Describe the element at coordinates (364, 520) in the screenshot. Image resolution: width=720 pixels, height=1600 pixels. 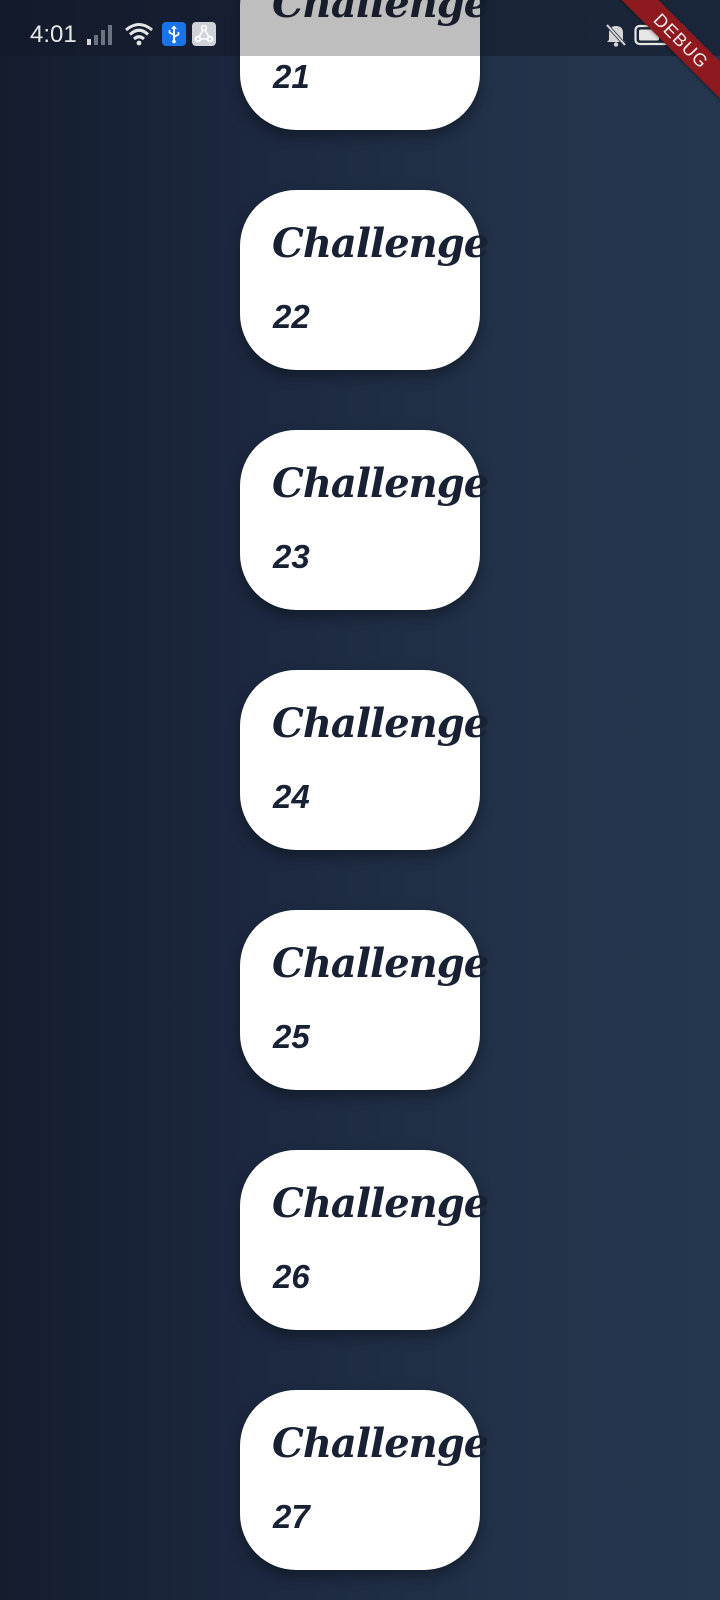
I see `challenge-card-23: Challenge 23` at that location.